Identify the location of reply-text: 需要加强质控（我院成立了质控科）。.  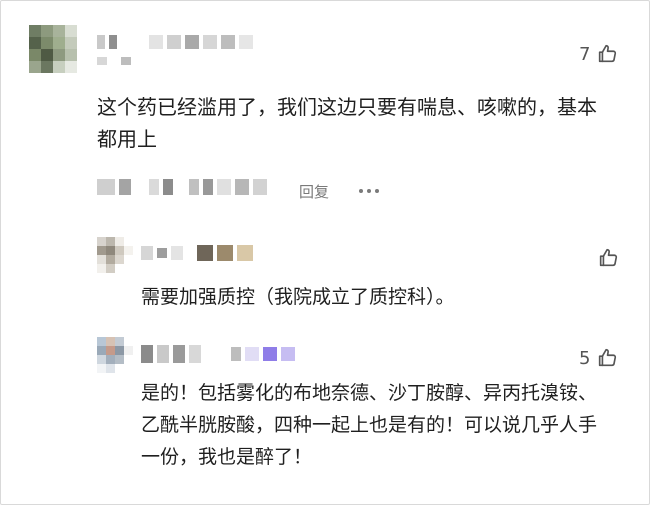
(298, 297).